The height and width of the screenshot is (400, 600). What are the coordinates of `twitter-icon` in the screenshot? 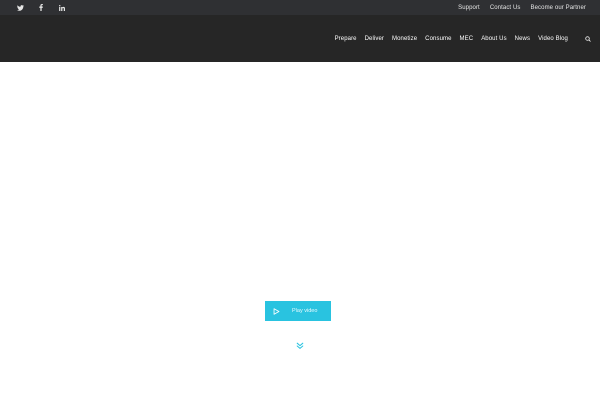 It's located at (20, 7).